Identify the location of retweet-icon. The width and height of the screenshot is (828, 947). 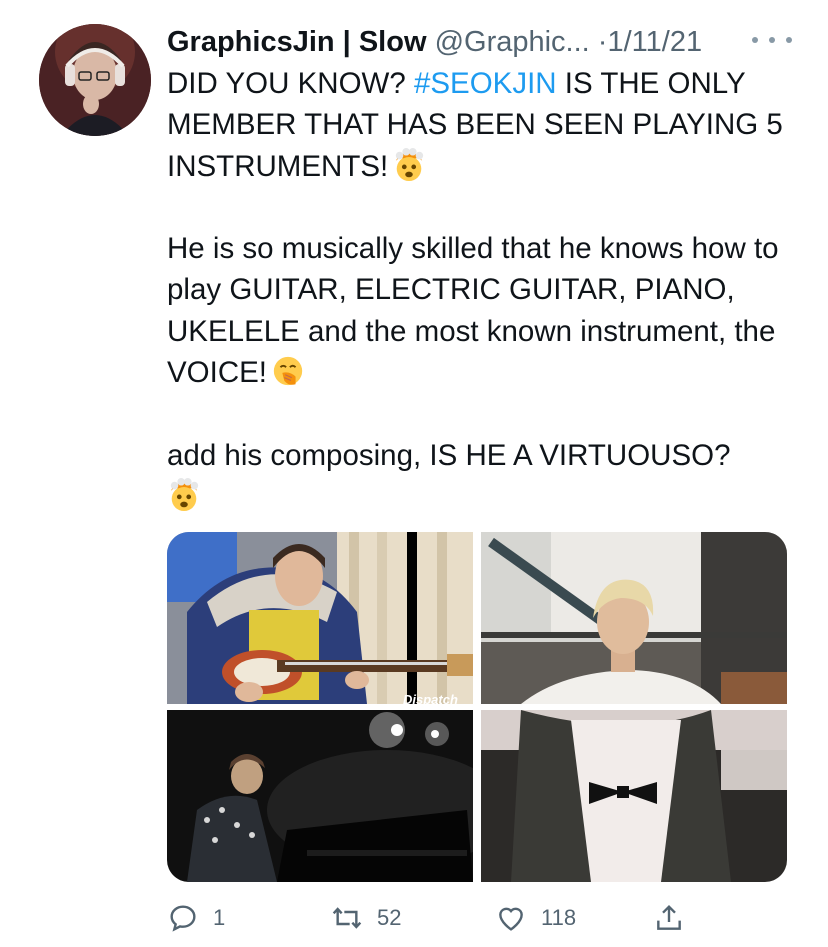
(347, 918).